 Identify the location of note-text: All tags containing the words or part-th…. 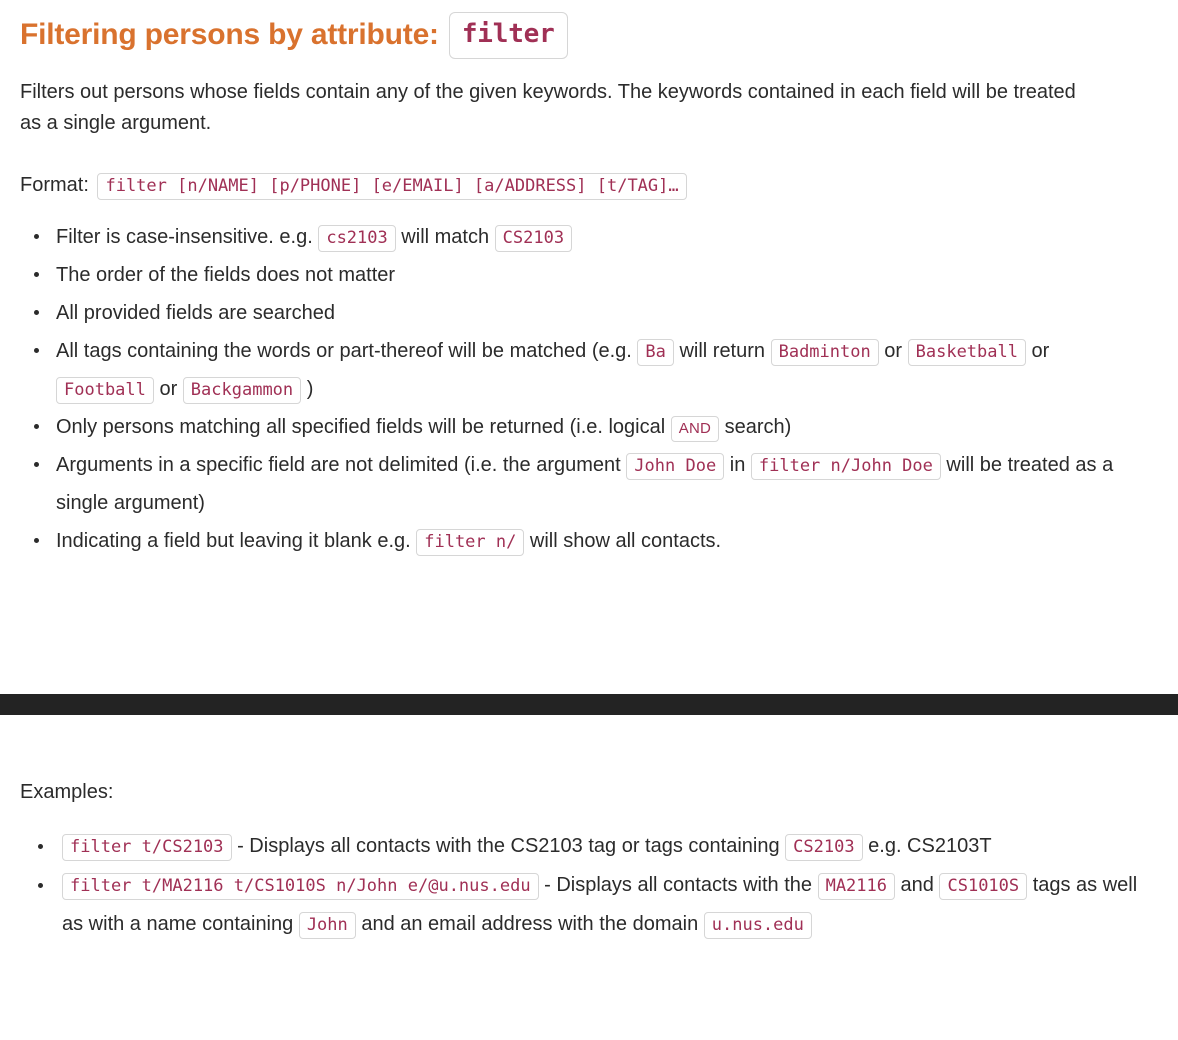
(347, 350).